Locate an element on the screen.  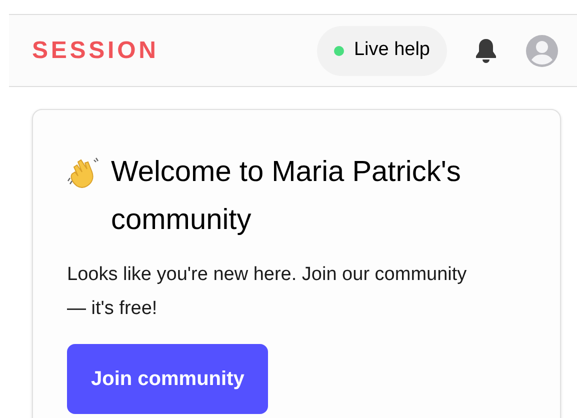
welcome-message: Looks like you're new here. Join our community — it's free! is located at coordinates (267, 292).